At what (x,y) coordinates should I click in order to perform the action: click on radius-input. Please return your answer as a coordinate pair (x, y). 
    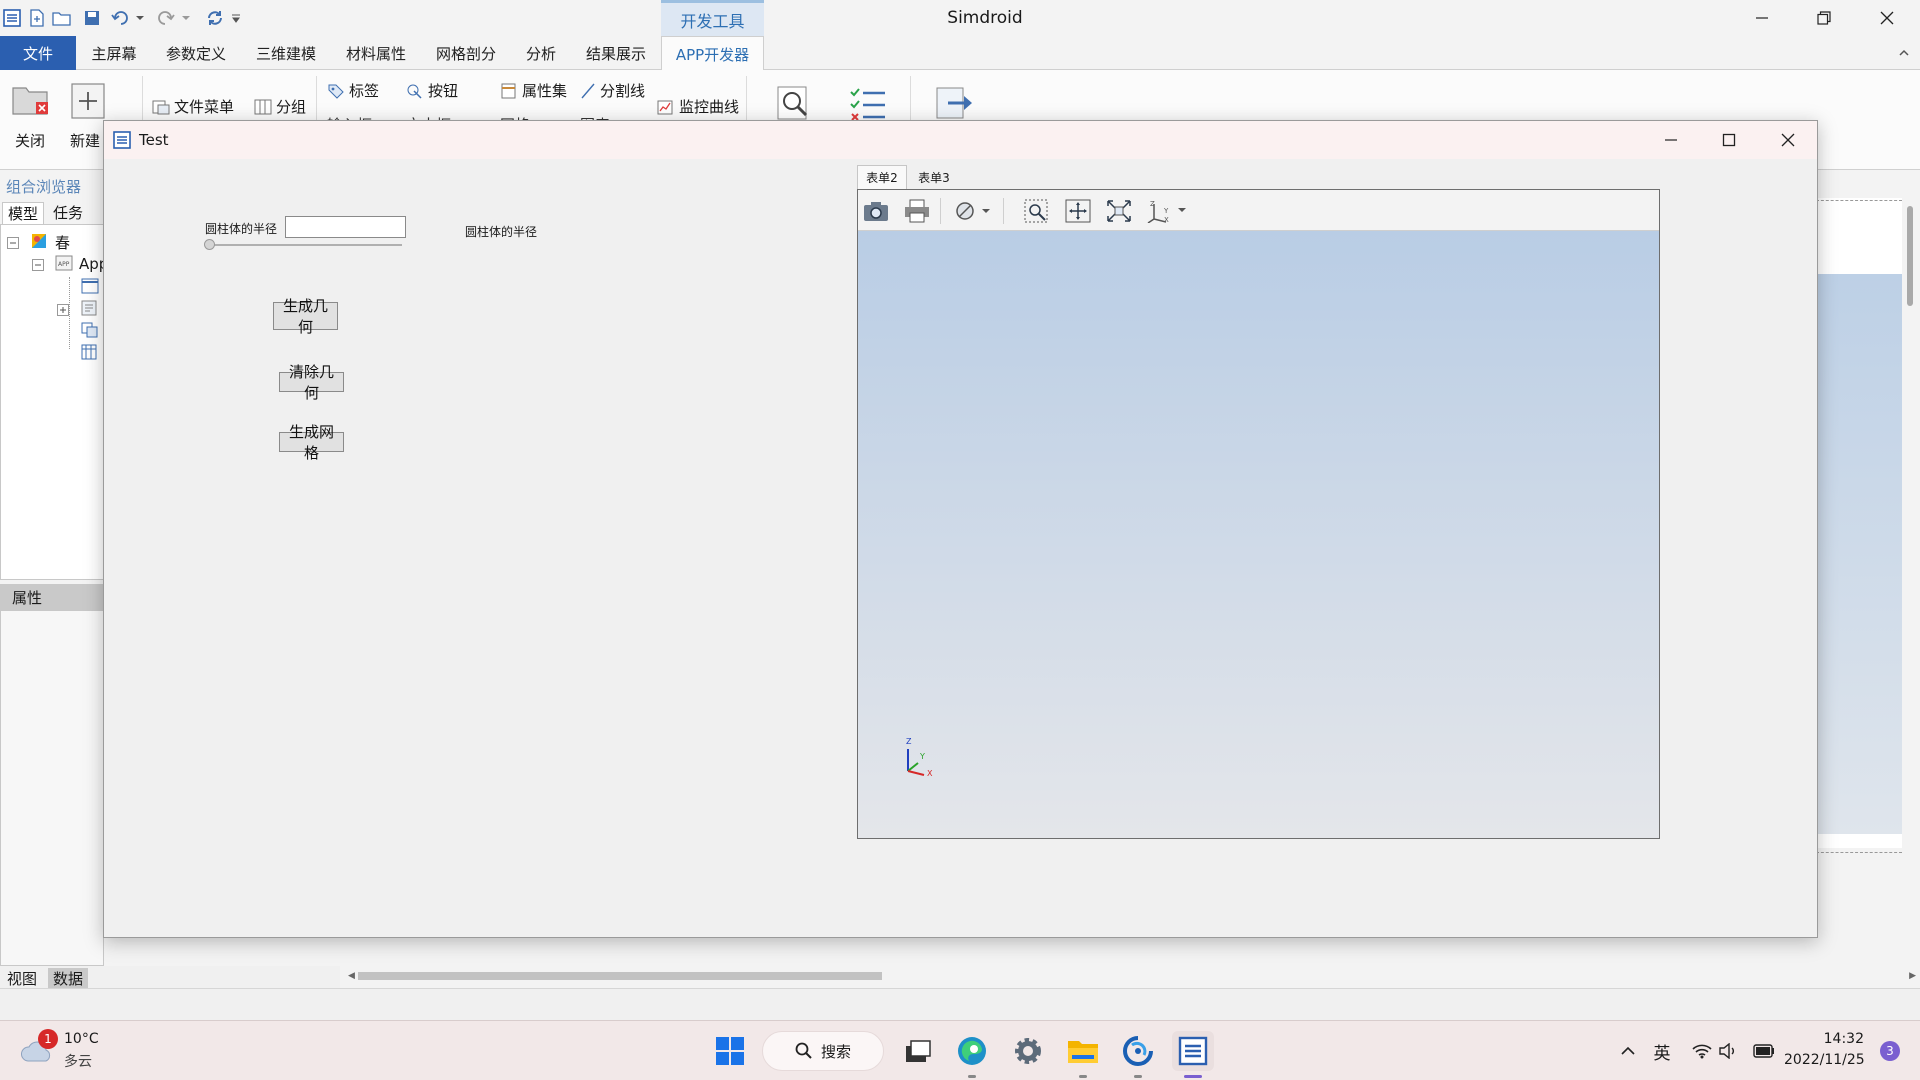
    Looking at the image, I should click on (345, 227).